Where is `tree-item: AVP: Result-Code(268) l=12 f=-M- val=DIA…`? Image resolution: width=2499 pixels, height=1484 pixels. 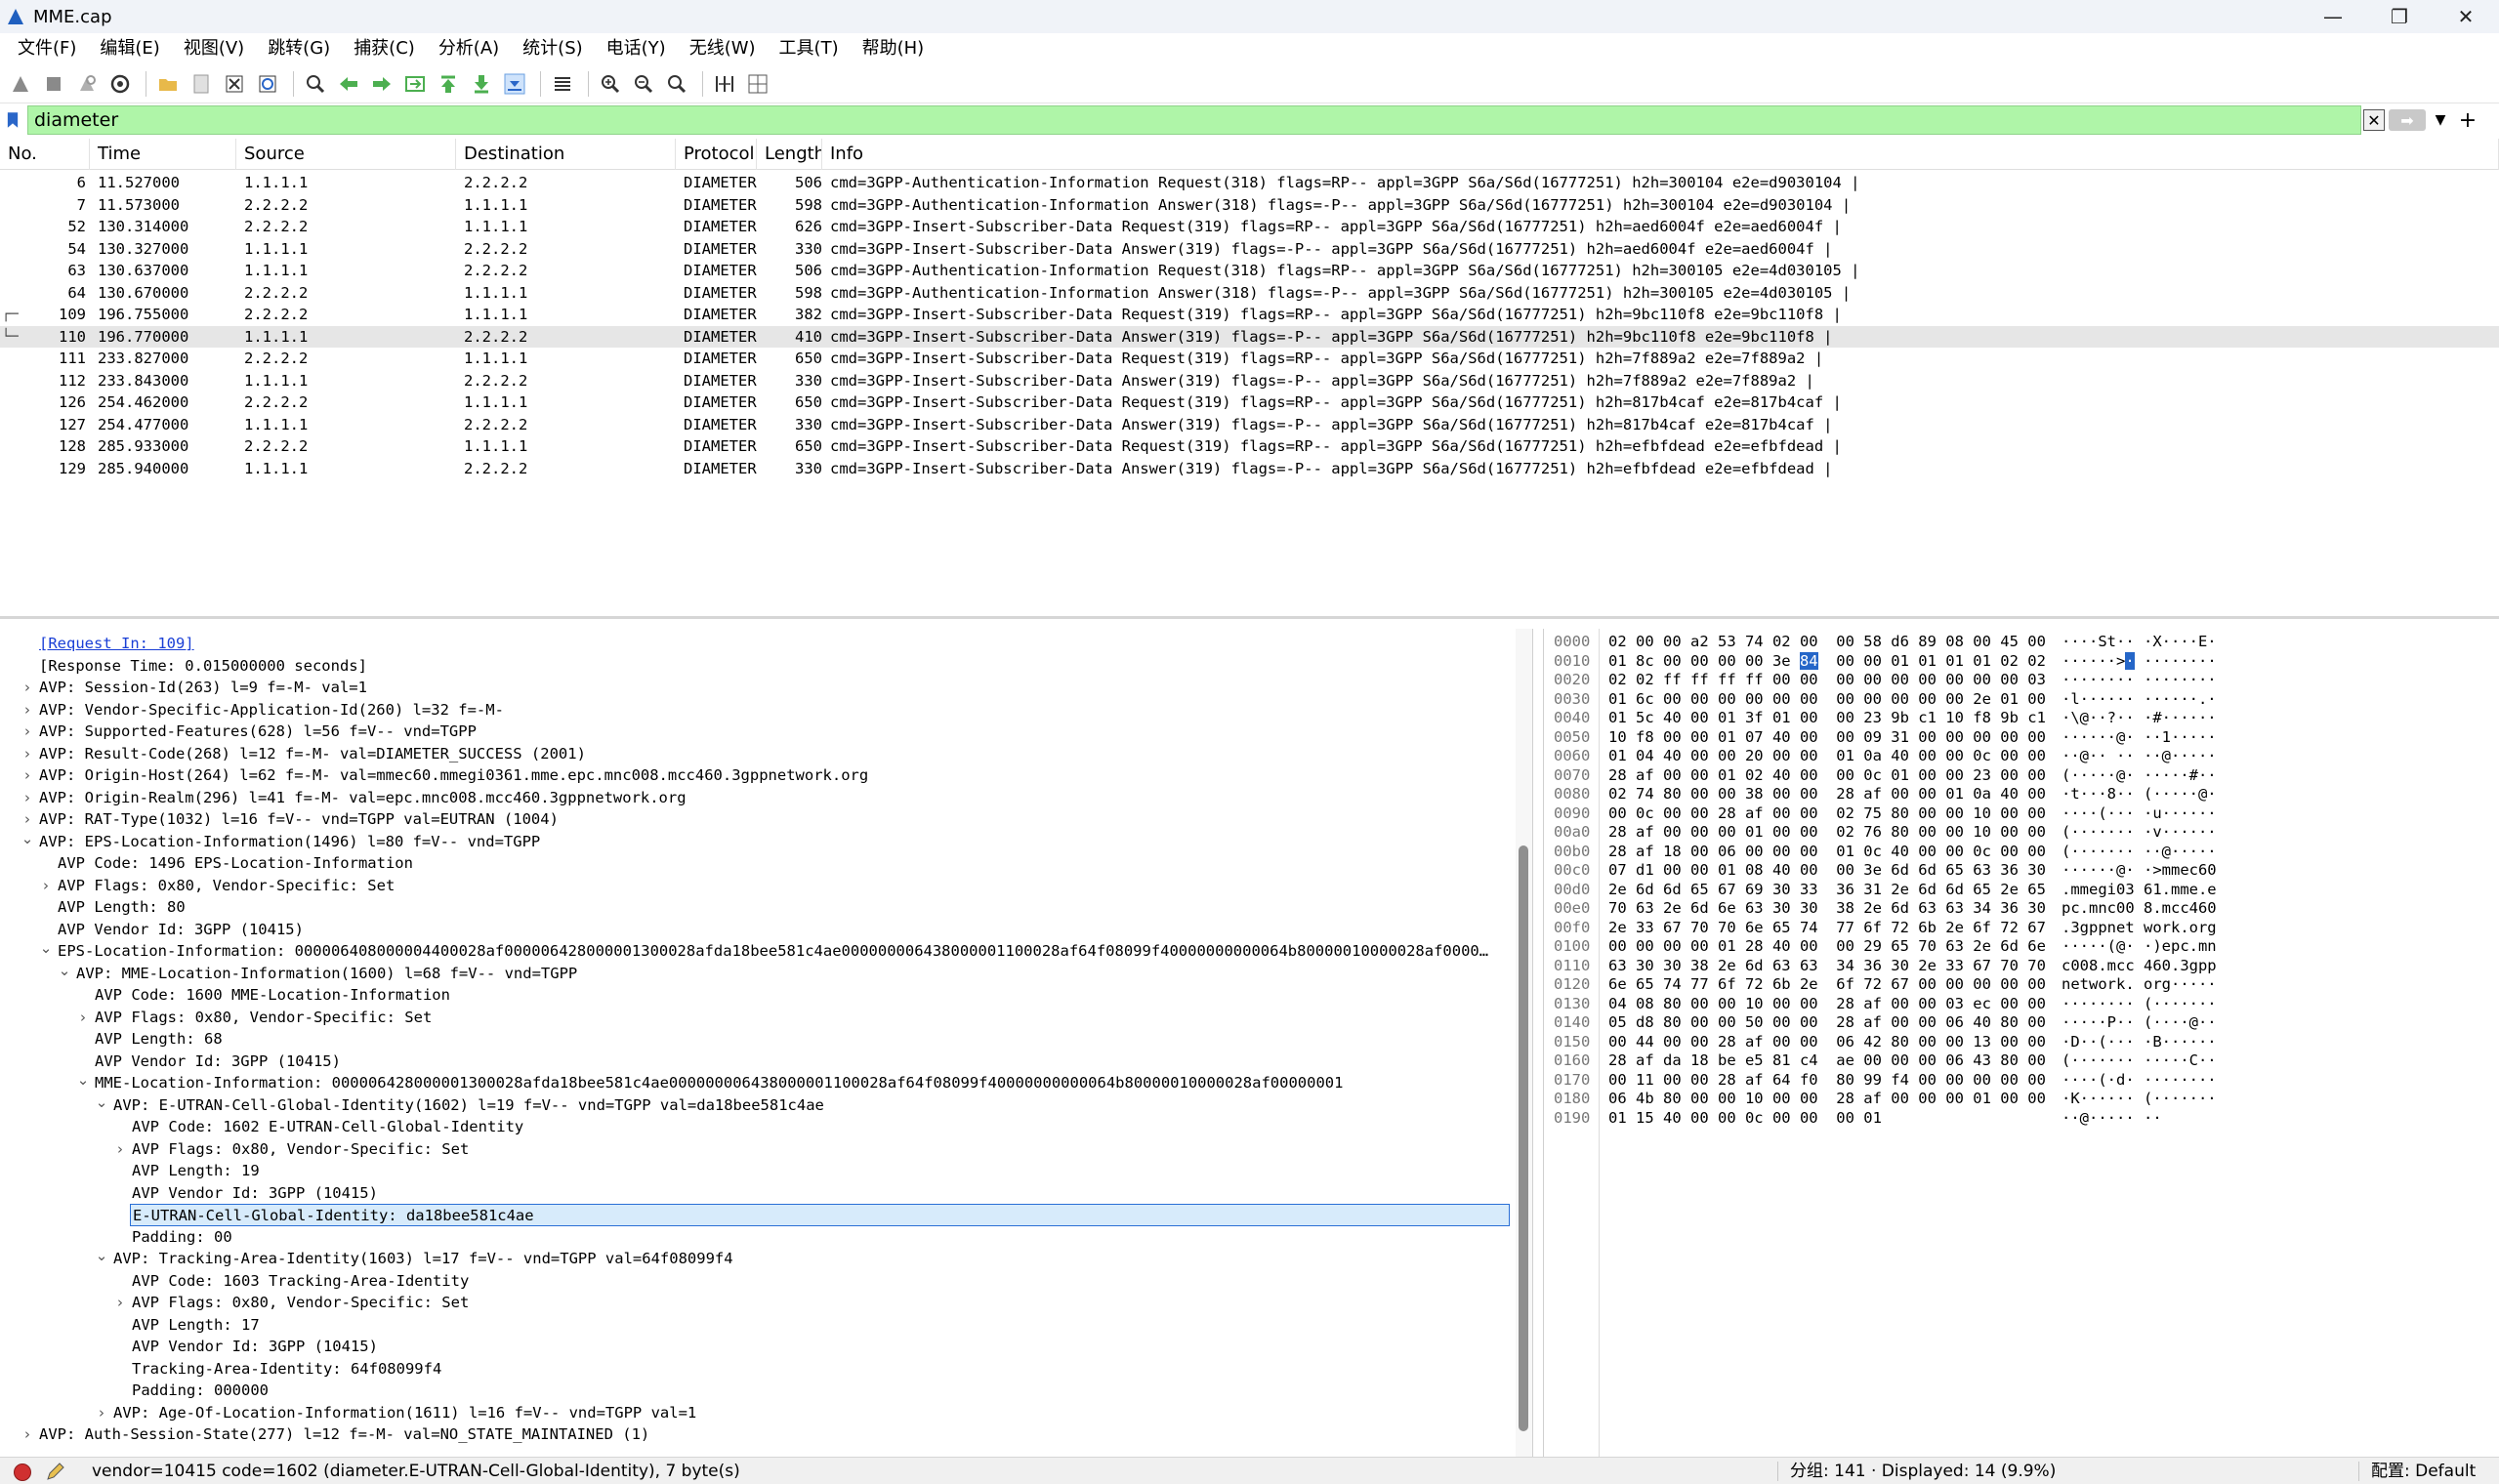
tree-item: AVP: Result-Code(268) l=12 f=-M- val=DIA… is located at coordinates (313, 754).